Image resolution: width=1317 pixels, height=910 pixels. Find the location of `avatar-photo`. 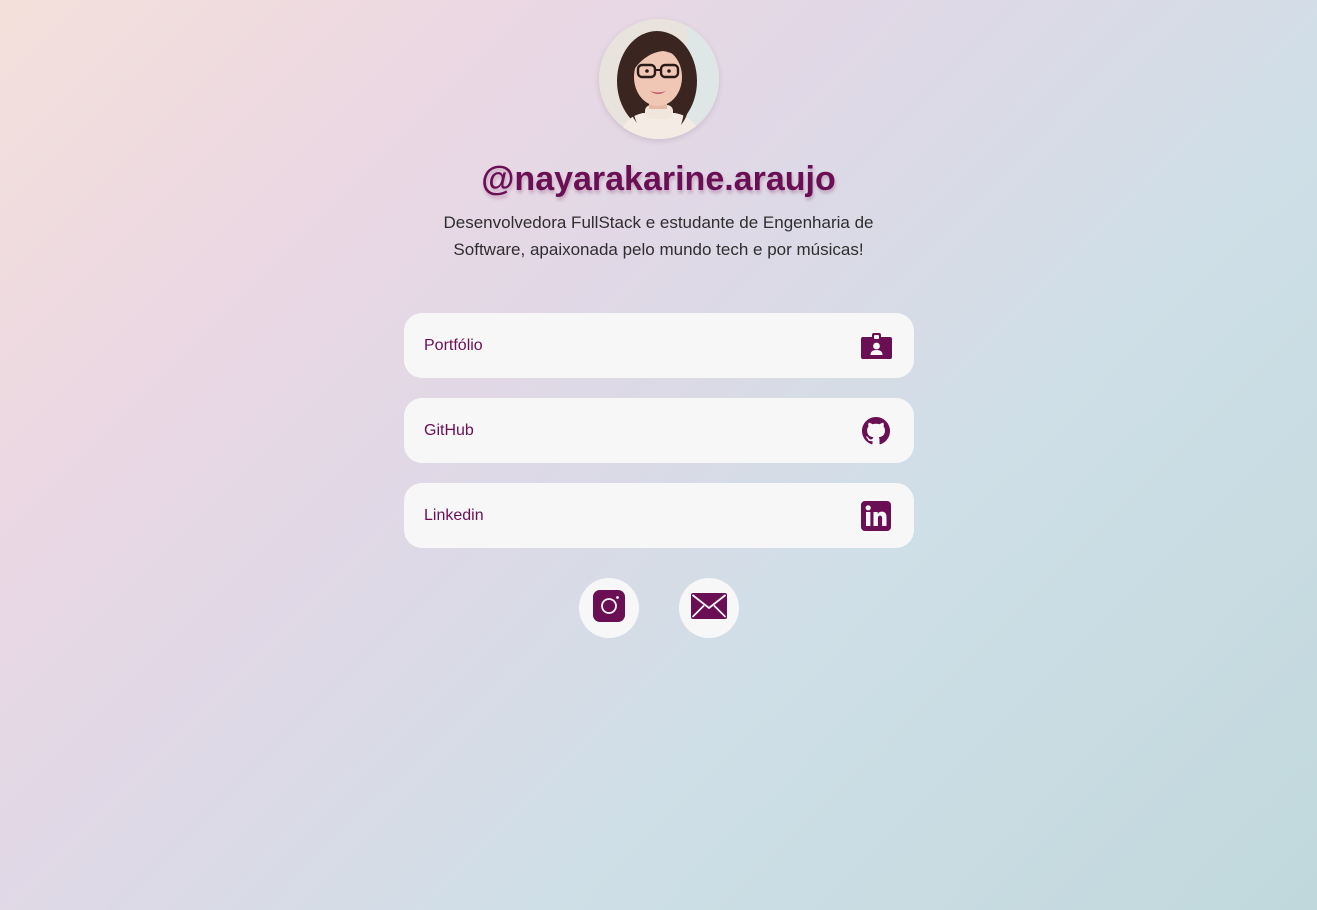

avatar-photo is located at coordinates (659, 79).